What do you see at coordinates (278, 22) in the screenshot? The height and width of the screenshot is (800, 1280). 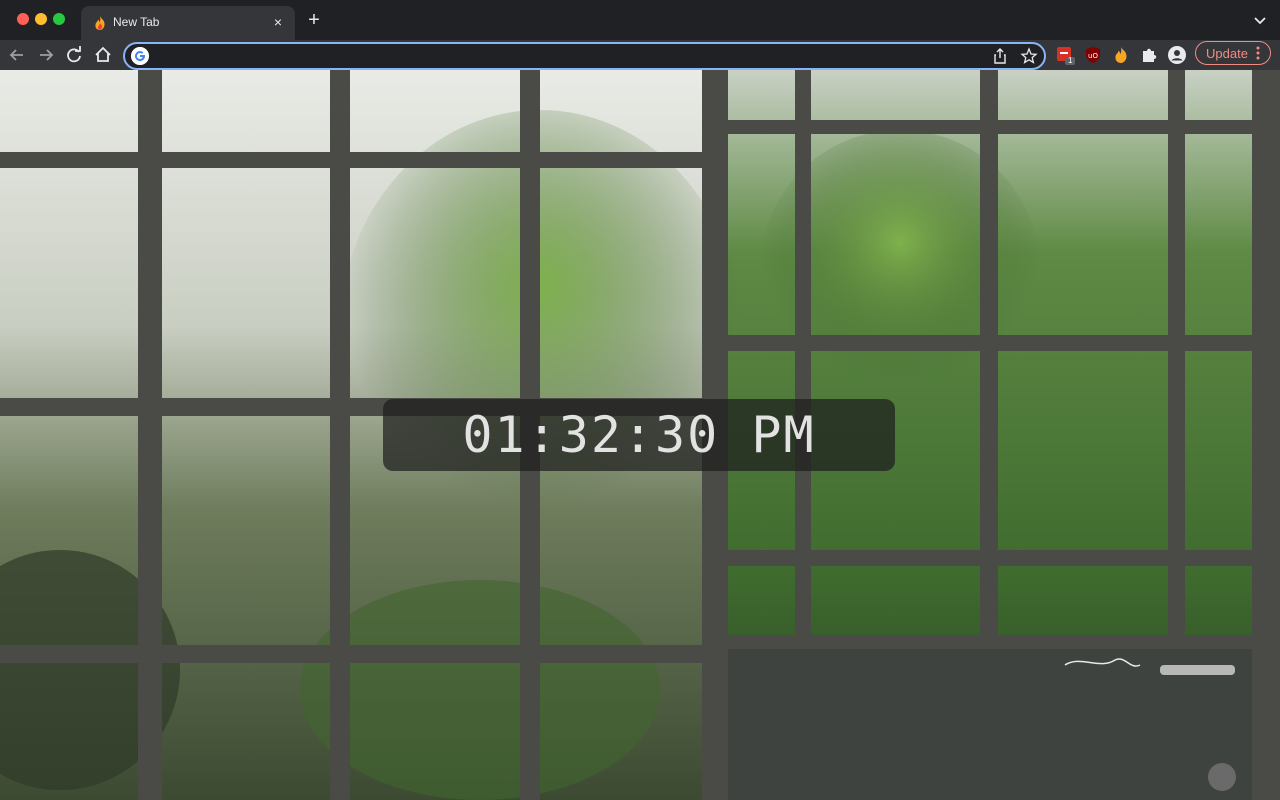 I see `tab-close-button: ×` at bounding box center [278, 22].